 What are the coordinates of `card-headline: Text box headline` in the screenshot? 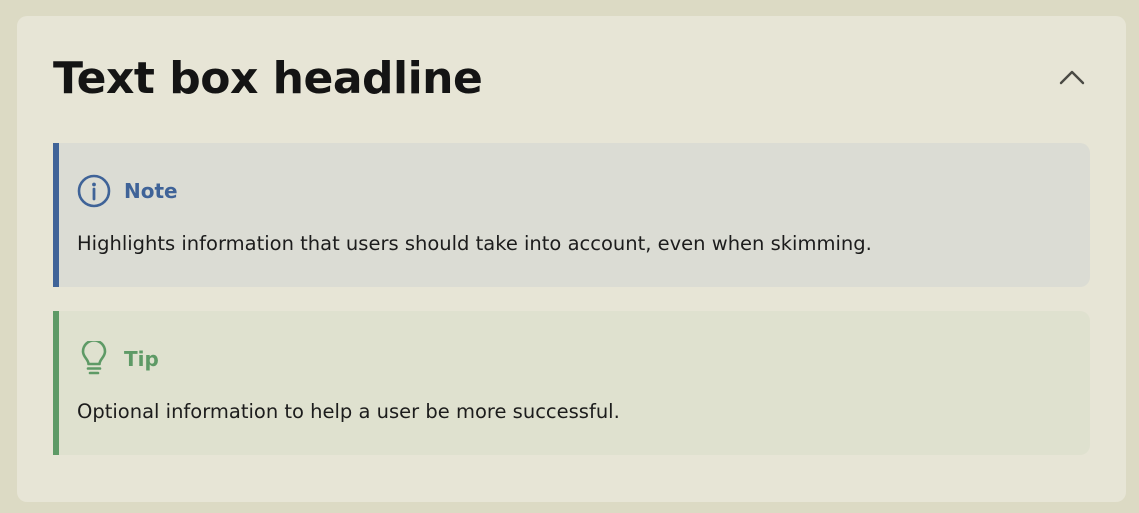 It's located at (268, 78).